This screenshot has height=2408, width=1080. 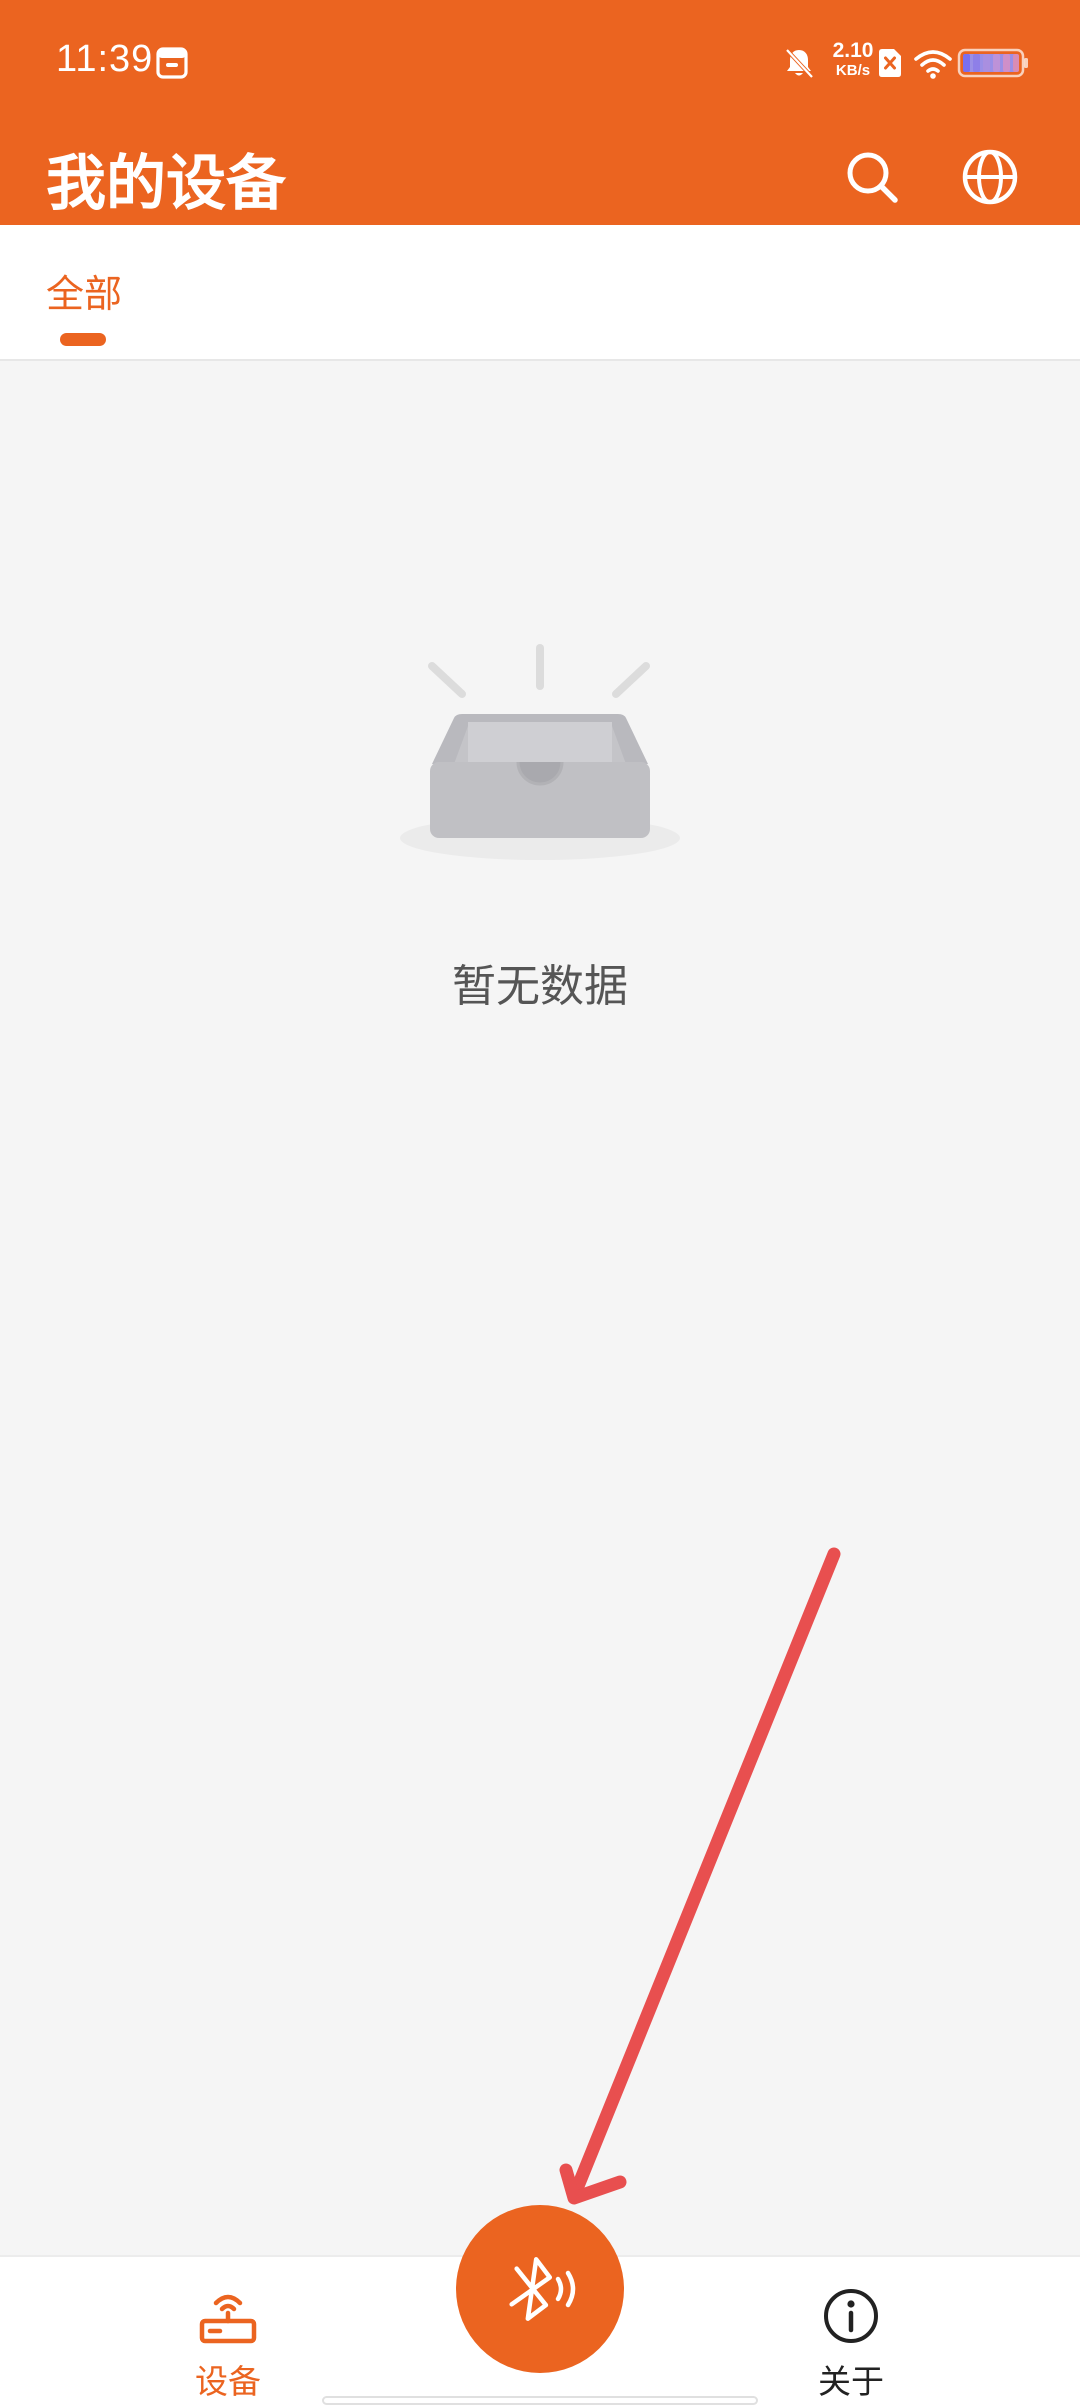 I want to click on tab-all: 全部, so click(x=86, y=312).